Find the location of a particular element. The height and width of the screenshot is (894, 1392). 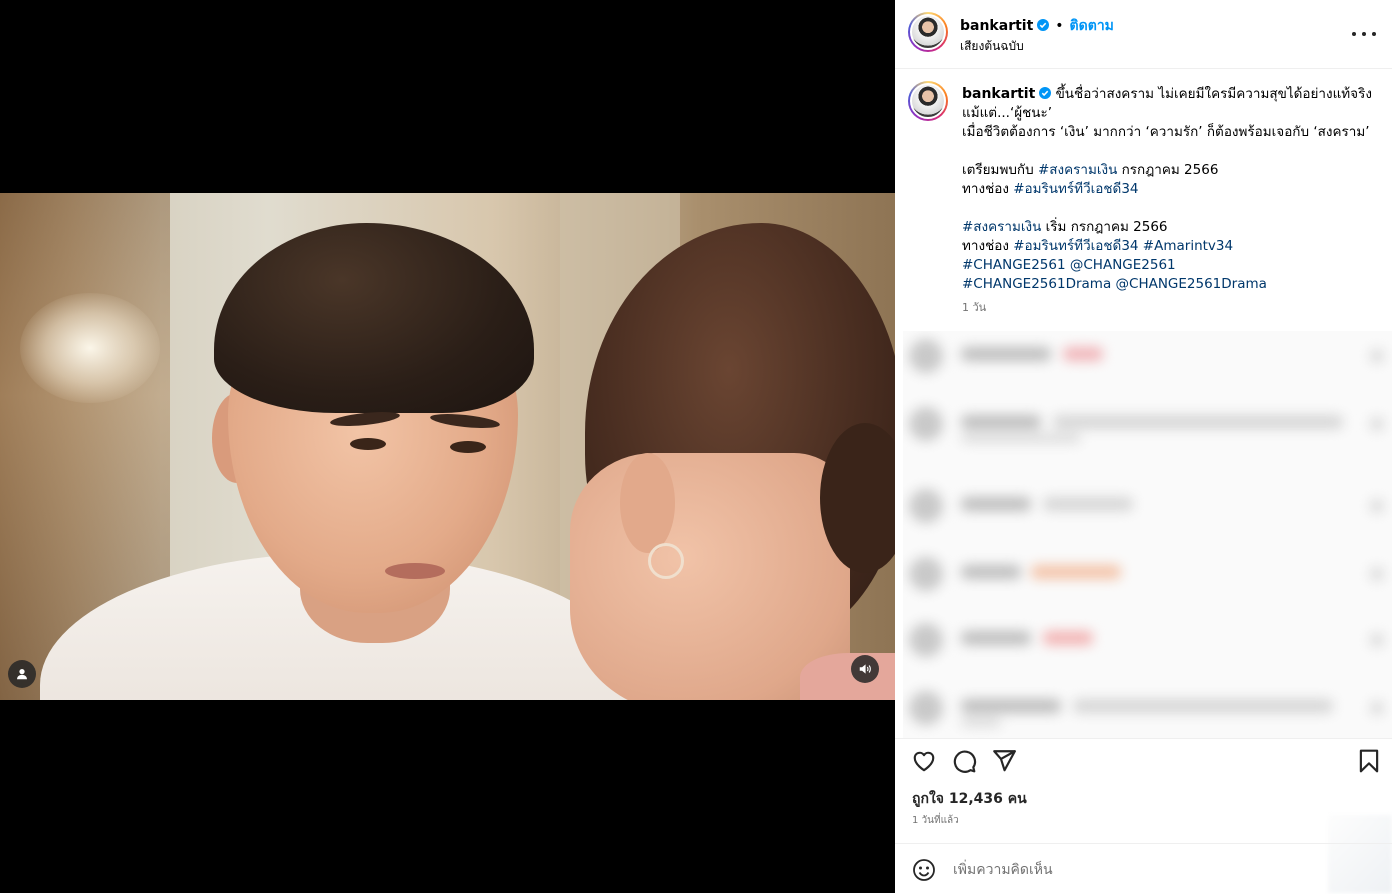

save-button is located at coordinates (1369, 761).